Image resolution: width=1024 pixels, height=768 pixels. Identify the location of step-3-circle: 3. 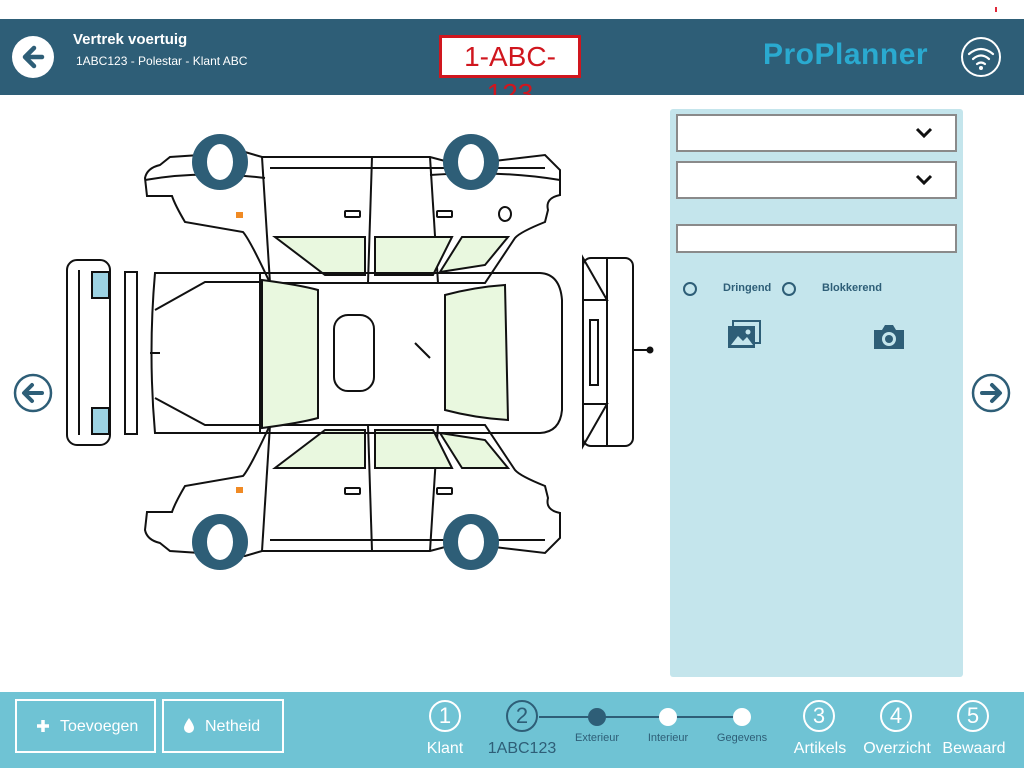
(819, 716).